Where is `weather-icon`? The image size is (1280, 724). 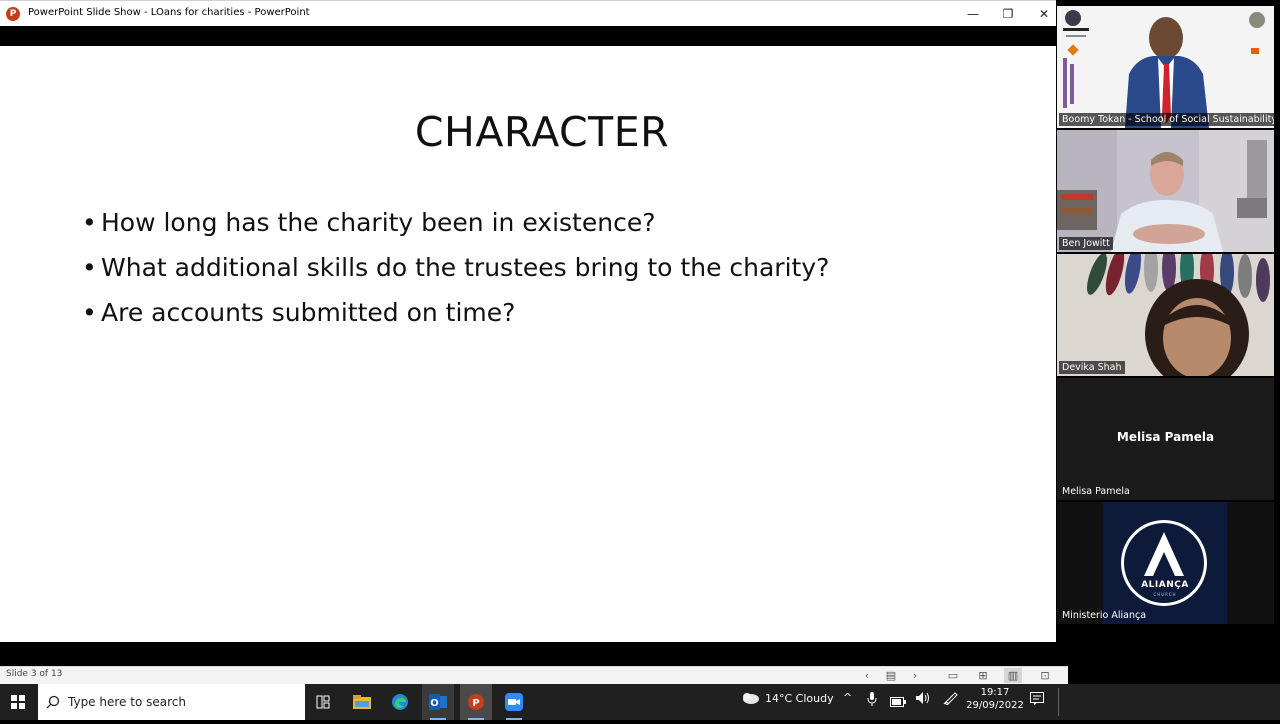 weather-icon is located at coordinates (750, 699).